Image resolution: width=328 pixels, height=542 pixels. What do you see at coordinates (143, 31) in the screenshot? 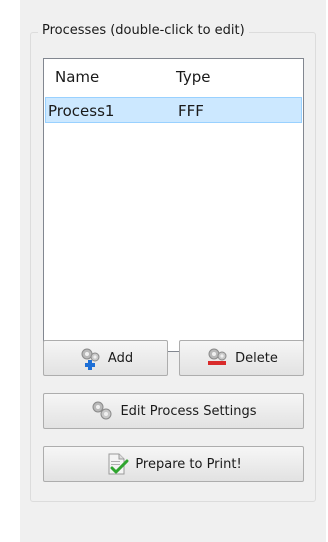
I see `processes-group-title: Processes (double-click to edit)` at bounding box center [143, 31].